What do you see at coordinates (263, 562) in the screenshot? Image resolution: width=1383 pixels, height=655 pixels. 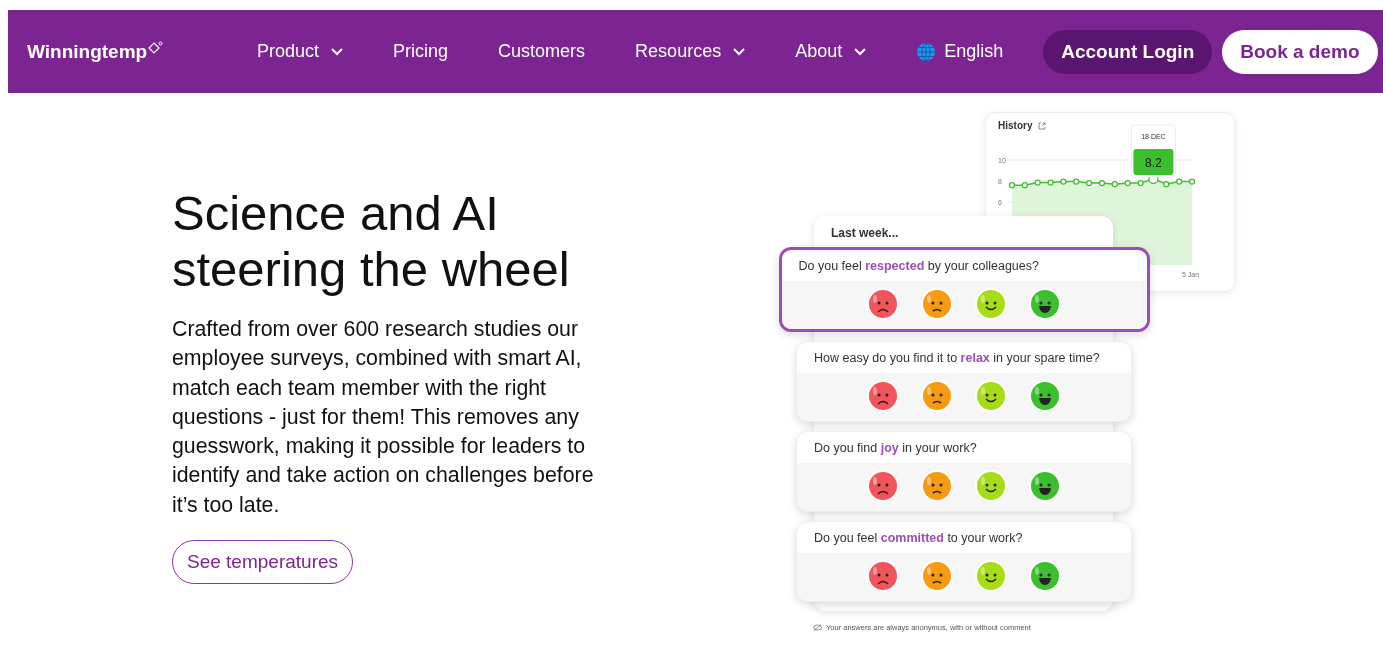 I see `see-temperatures-button: See temperatures` at bounding box center [263, 562].